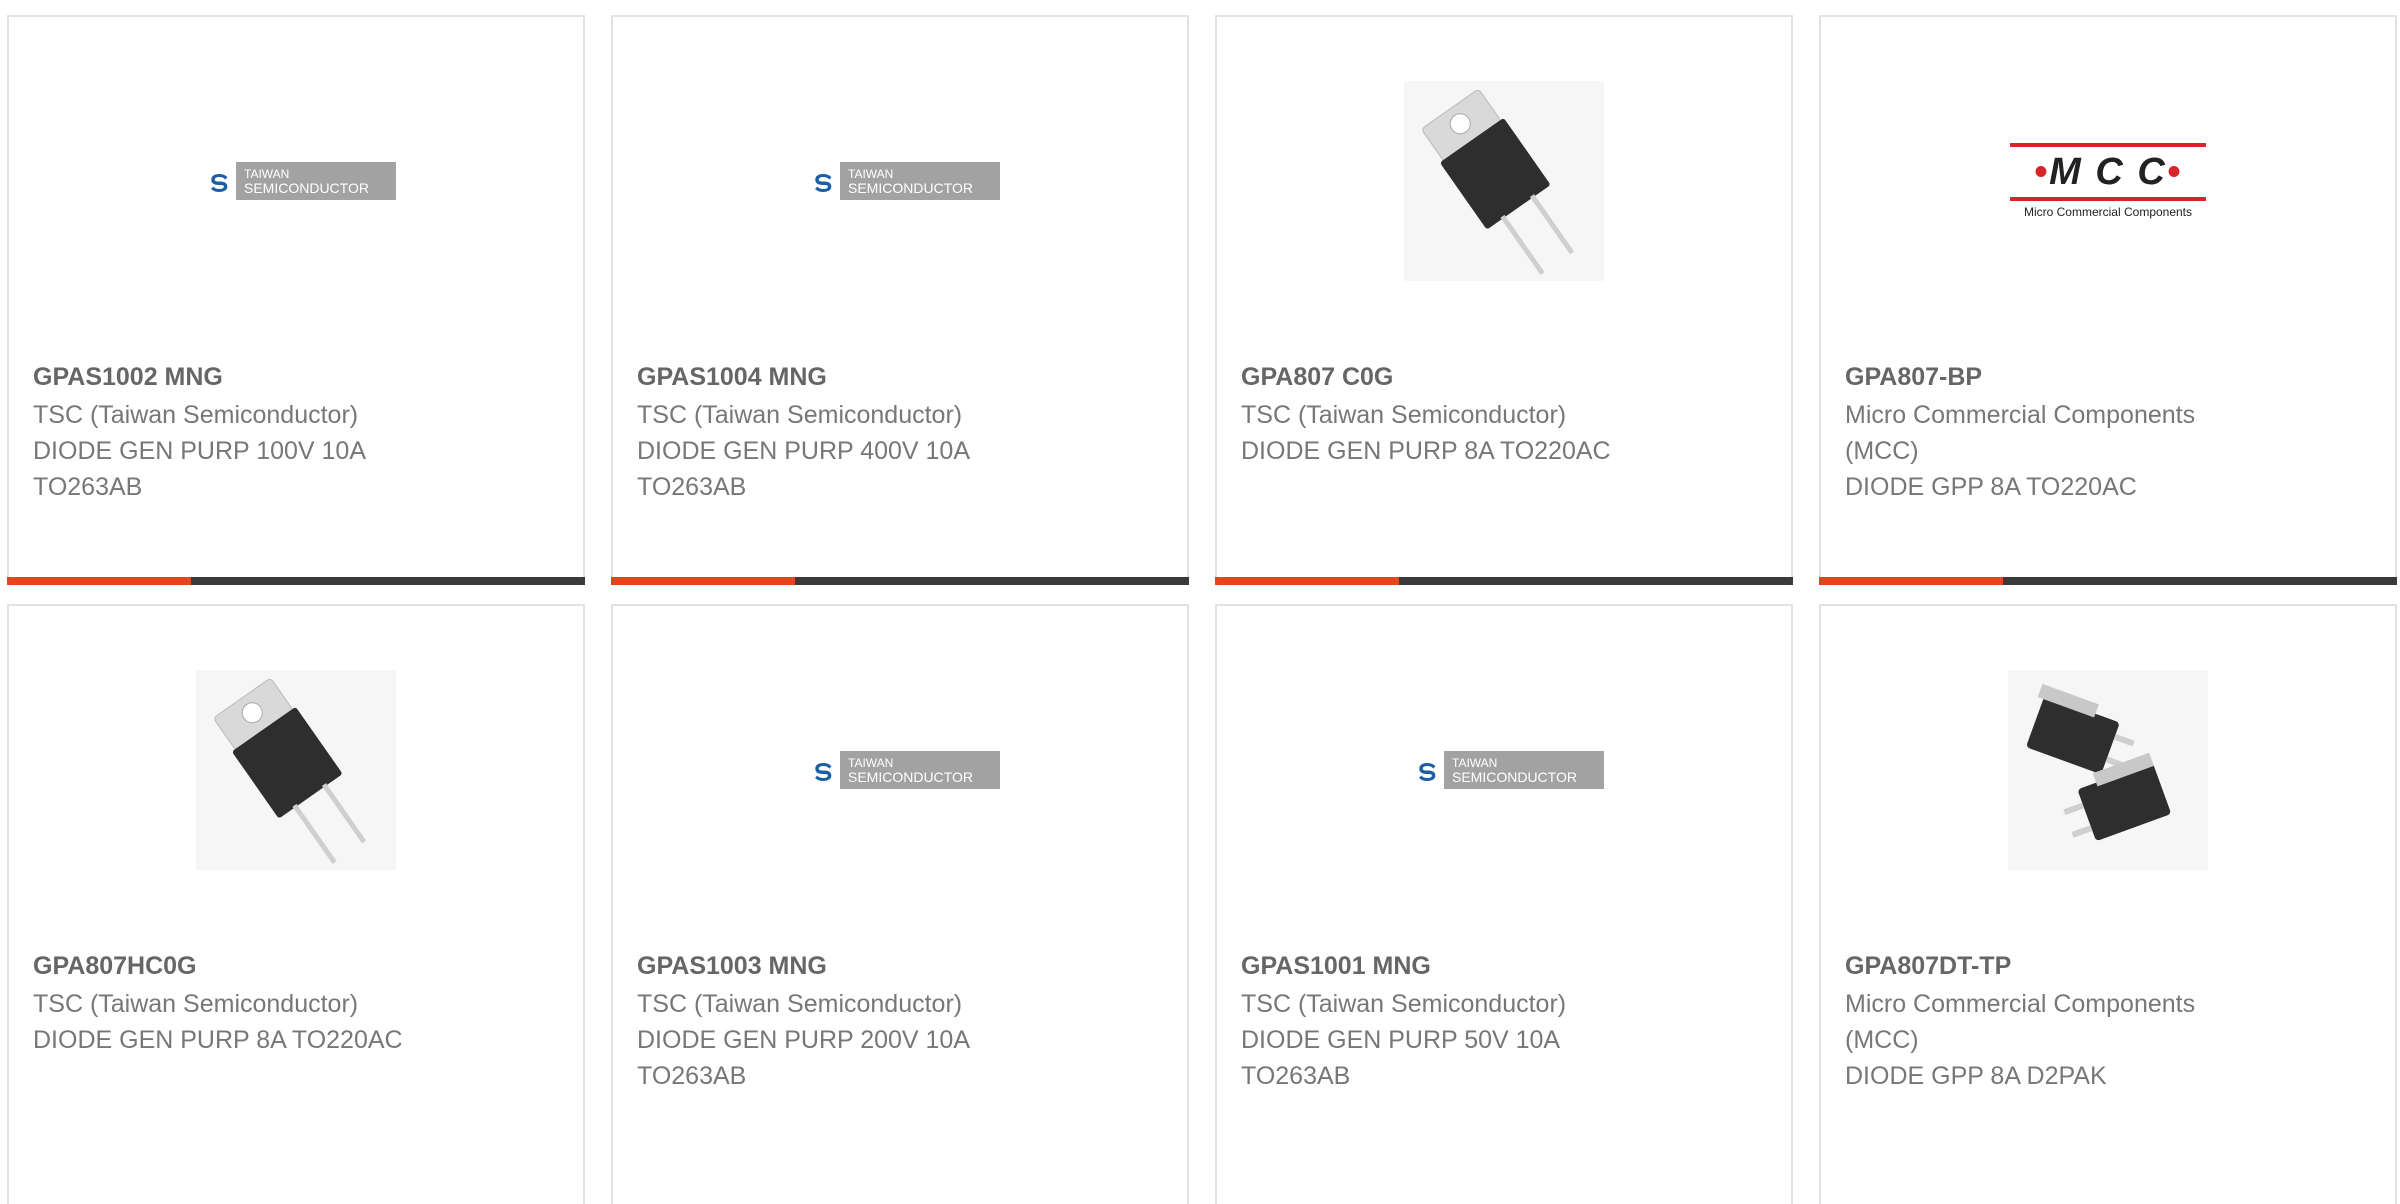 The height and width of the screenshot is (1204, 2400). I want to click on description: DIODE GEN PURP 400V 10A, so click(804, 451).